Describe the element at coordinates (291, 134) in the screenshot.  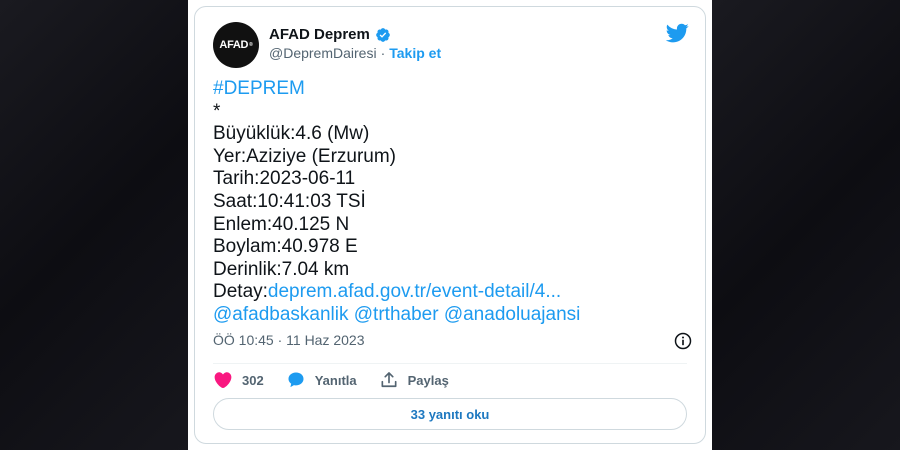
I see `magnitude-line: Büyüklük:4.6 (Mw)` at that location.